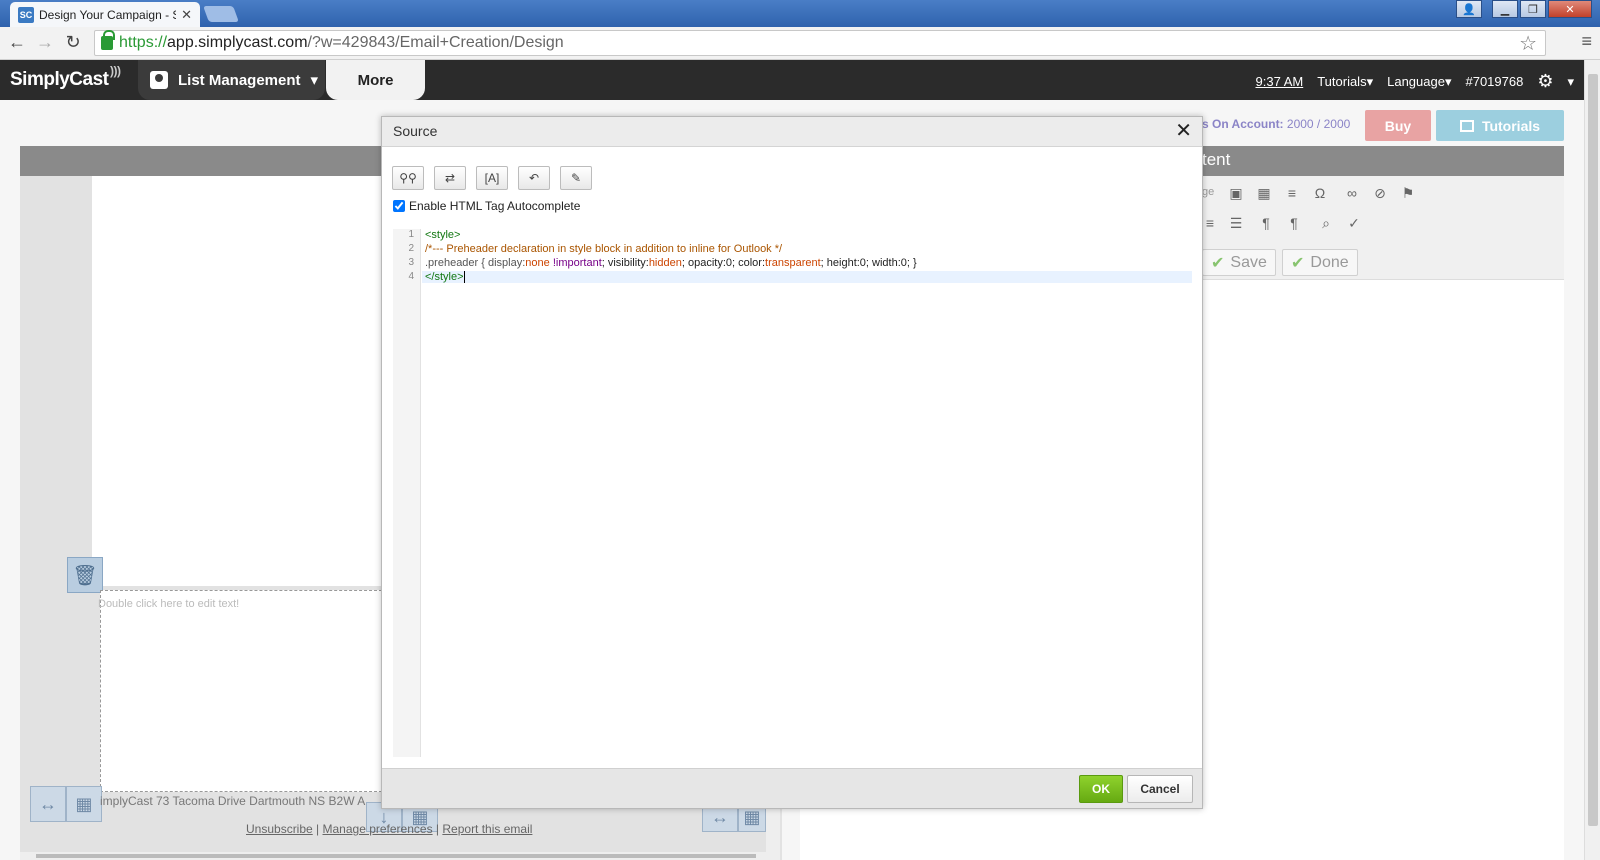 This screenshot has width=1600, height=860. I want to click on dialog-footer: OK Cancel, so click(792, 788).